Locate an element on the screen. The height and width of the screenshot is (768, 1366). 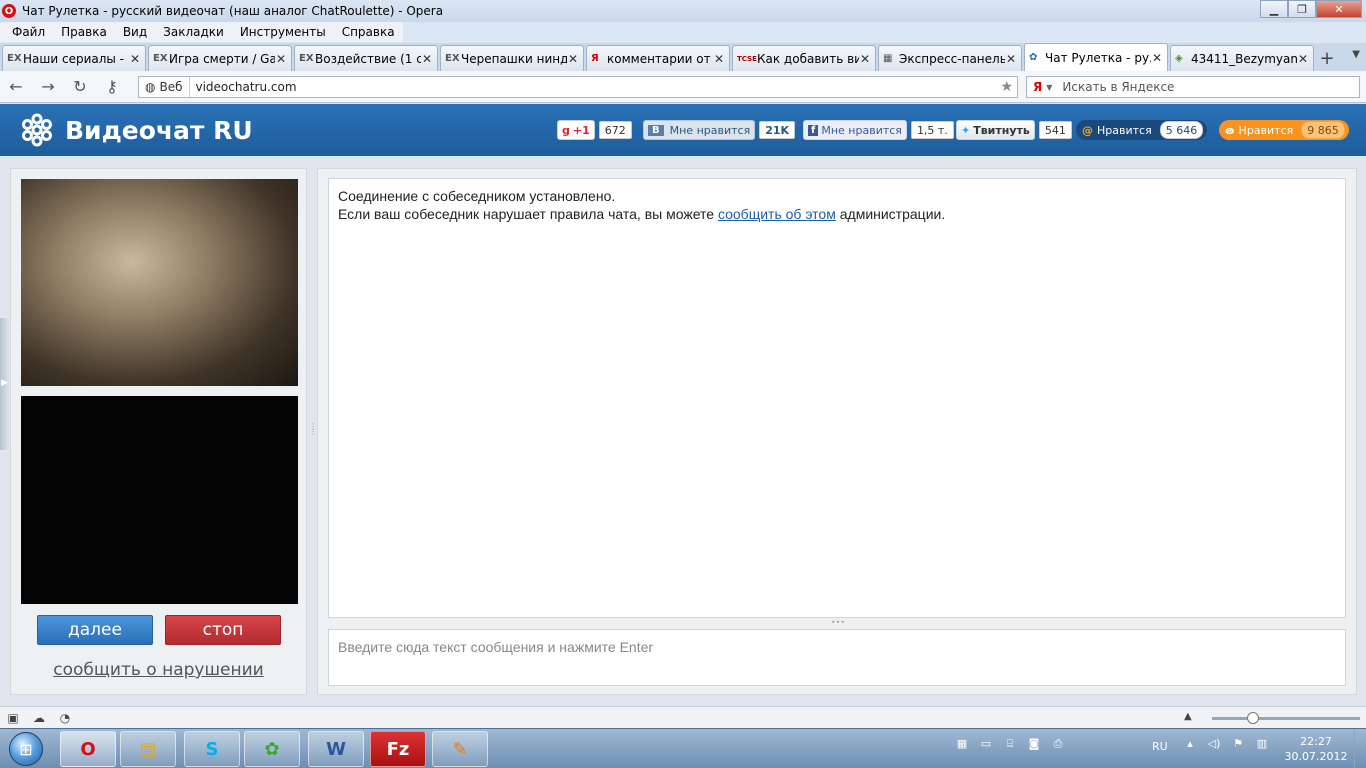
paint-taskbar-icon: ✎ is located at coordinates (460, 749).